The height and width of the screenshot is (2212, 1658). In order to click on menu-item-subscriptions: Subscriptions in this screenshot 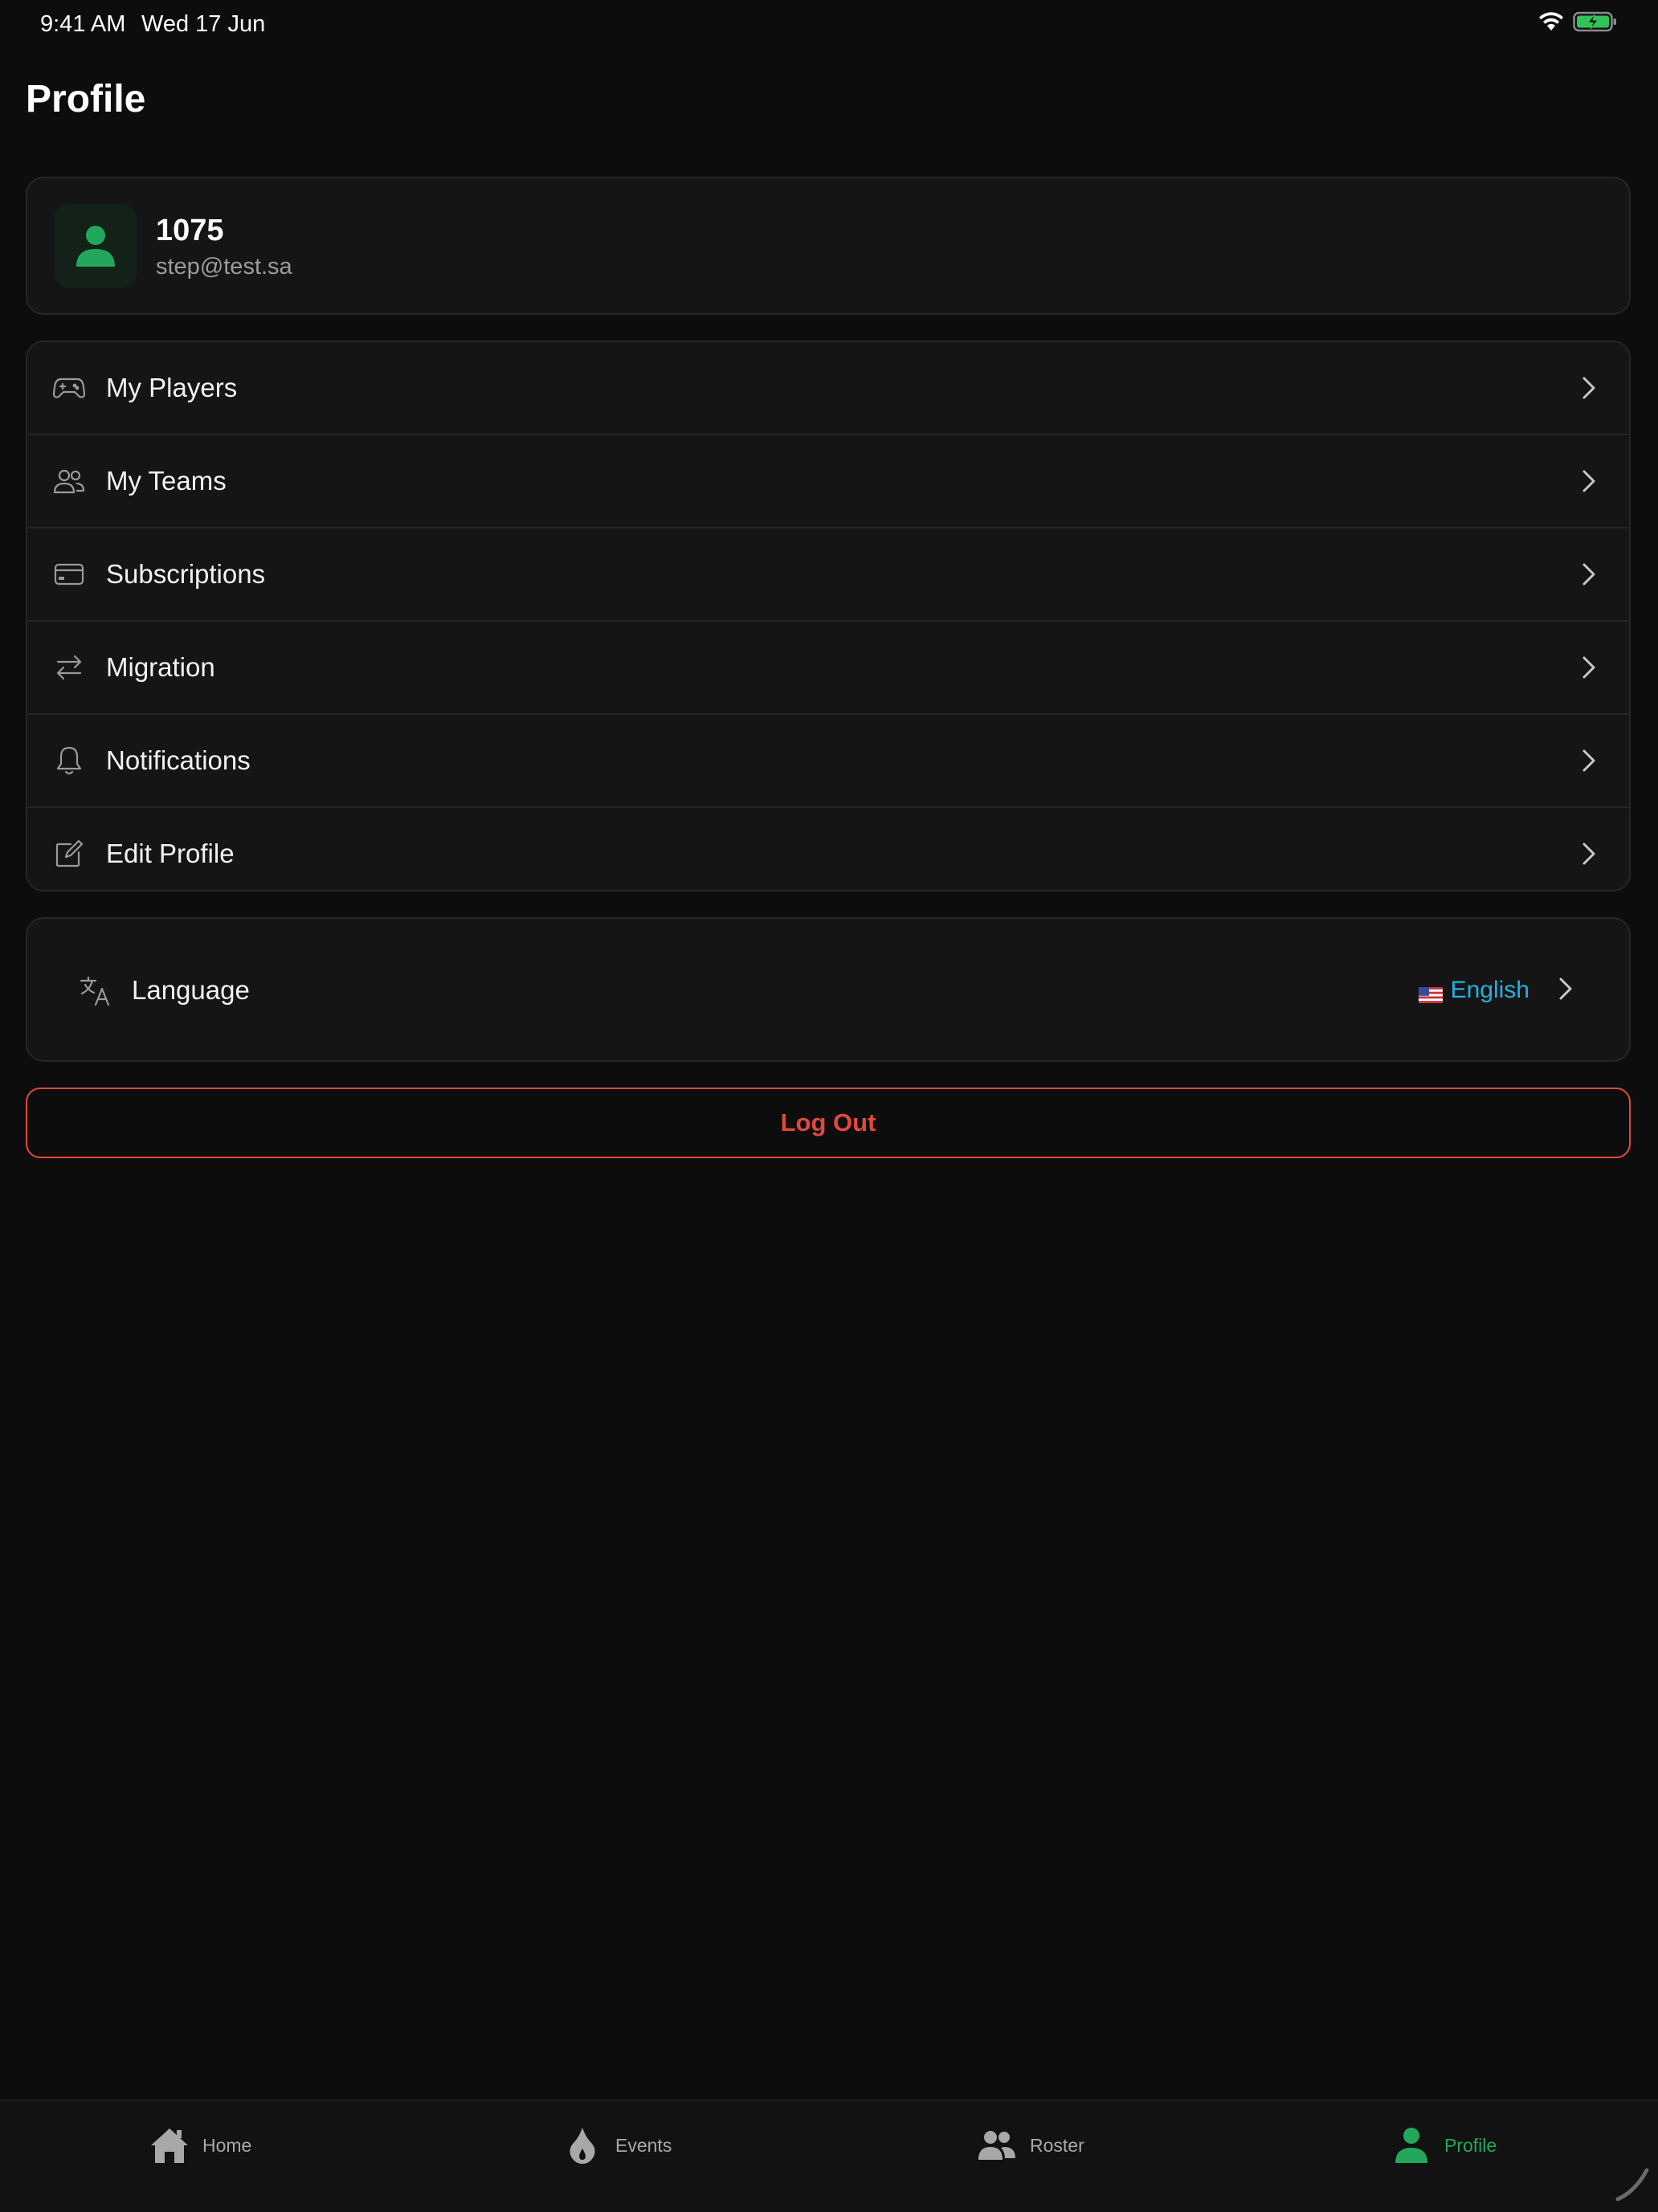, I will do `click(828, 575)`.